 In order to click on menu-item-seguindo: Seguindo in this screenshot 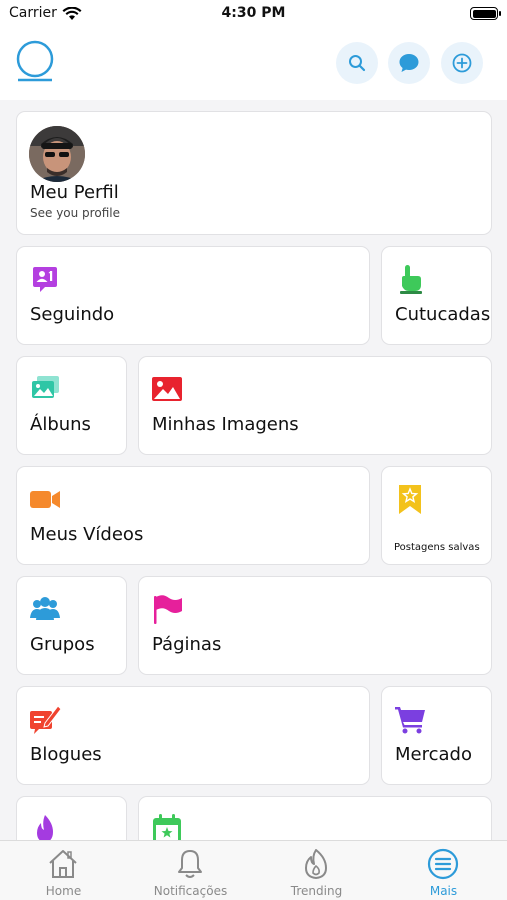, I will do `click(193, 295)`.